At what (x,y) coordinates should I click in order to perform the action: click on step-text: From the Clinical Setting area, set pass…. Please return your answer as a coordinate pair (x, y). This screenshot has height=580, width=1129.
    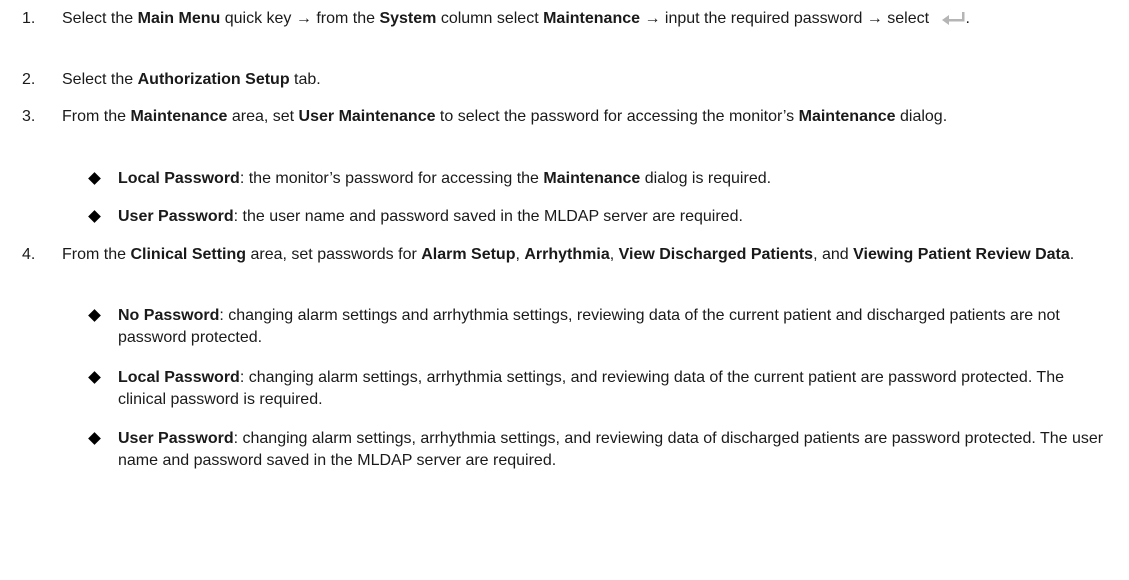
    Looking at the image, I should click on (568, 254).